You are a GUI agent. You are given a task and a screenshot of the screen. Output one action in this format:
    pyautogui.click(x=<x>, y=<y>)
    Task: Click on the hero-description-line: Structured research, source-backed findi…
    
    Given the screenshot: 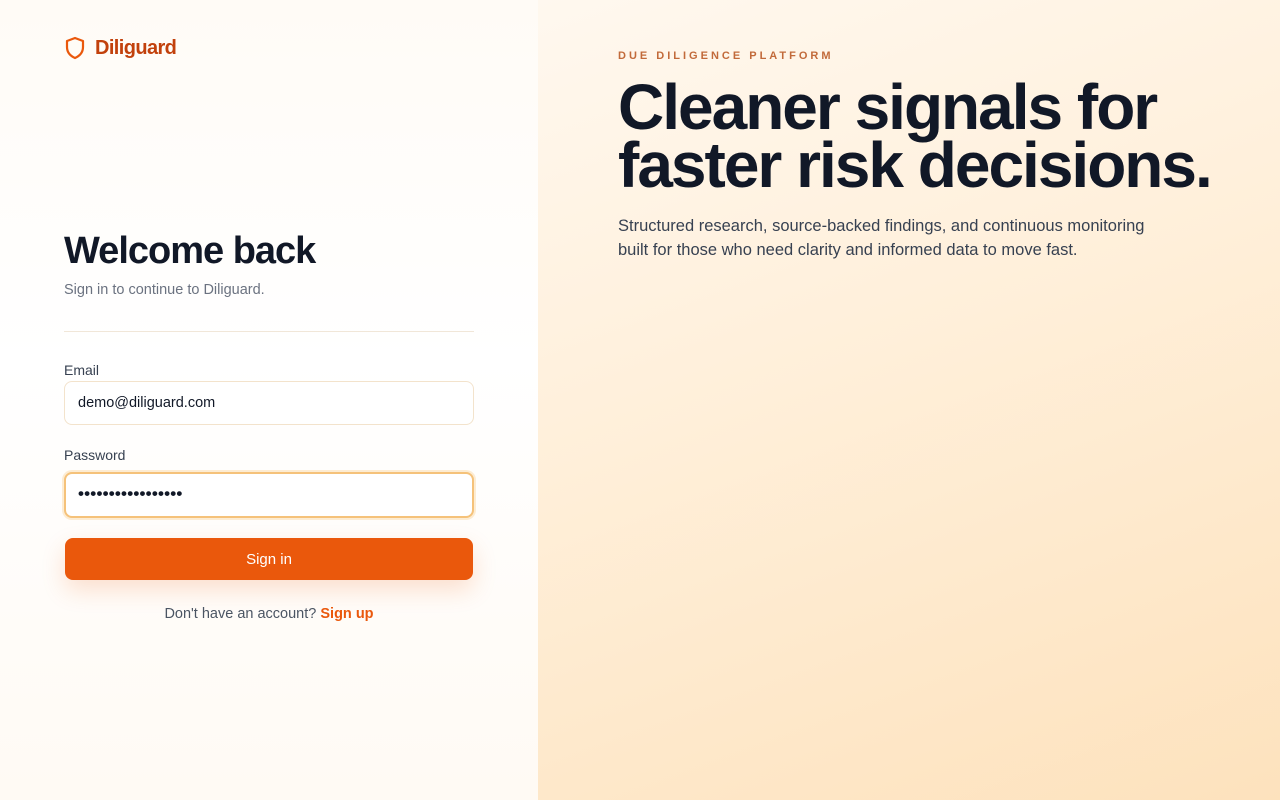 What is the action you would take?
    pyautogui.click(x=881, y=226)
    